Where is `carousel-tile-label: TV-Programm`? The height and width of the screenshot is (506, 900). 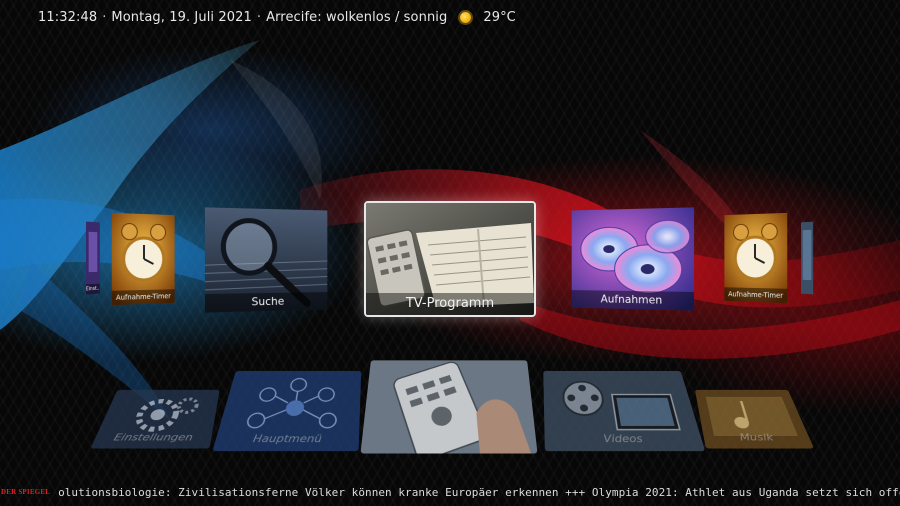 carousel-tile-label: TV-Programm is located at coordinates (450, 304).